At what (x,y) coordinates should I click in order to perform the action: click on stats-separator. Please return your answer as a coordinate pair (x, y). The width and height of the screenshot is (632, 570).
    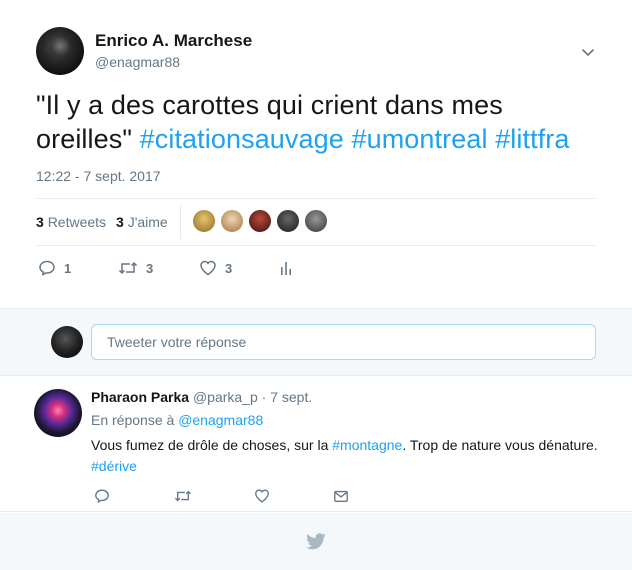
    Looking at the image, I should click on (180, 221).